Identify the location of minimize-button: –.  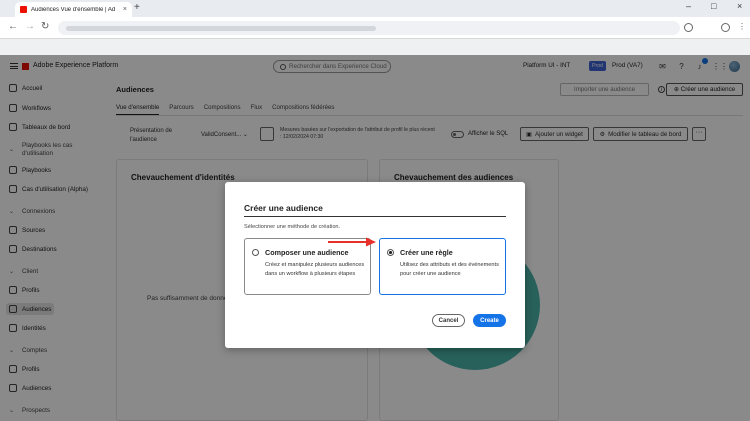
(688, 6).